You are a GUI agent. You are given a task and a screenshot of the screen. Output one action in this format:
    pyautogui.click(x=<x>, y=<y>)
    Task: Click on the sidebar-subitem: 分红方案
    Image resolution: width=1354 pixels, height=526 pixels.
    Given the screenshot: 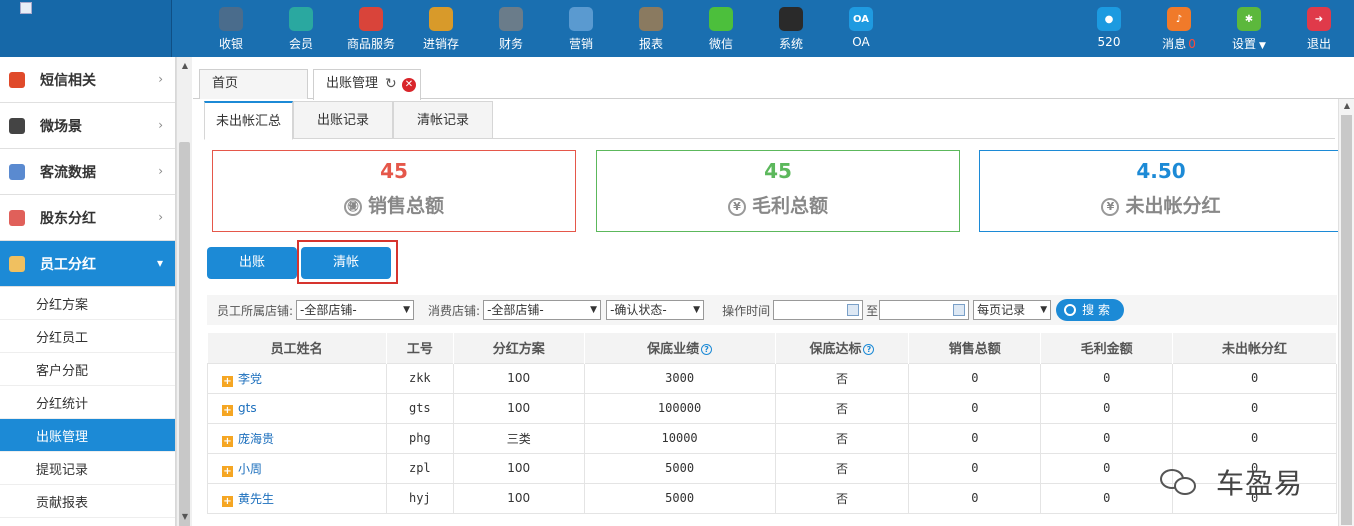 What is the action you would take?
    pyautogui.click(x=87, y=303)
    